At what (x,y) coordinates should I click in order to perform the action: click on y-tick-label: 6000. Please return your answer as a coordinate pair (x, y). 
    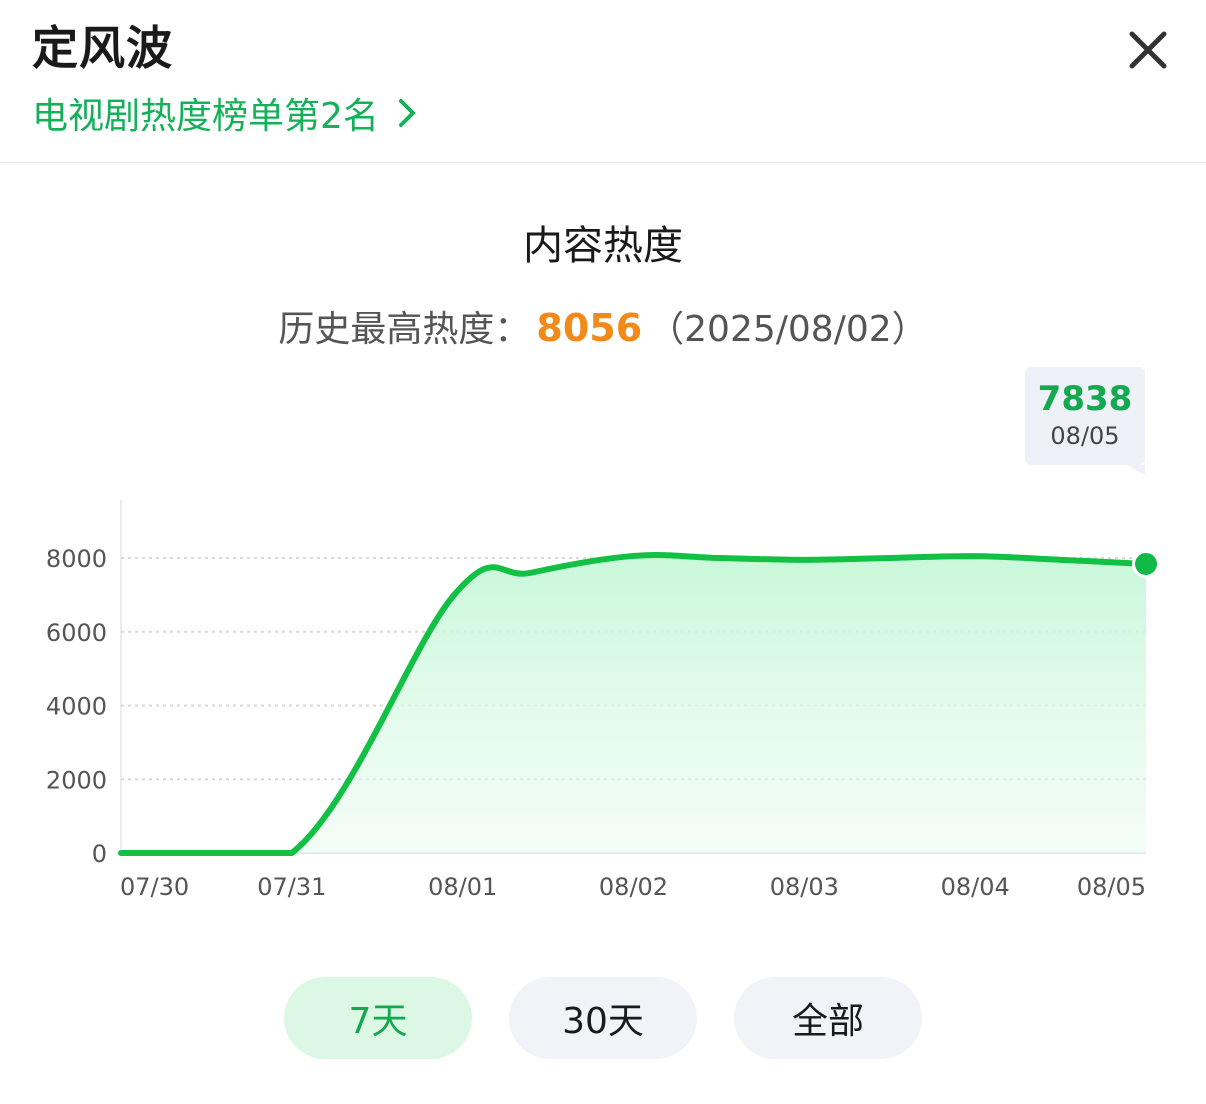
    Looking at the image, I should click on (76, 633).